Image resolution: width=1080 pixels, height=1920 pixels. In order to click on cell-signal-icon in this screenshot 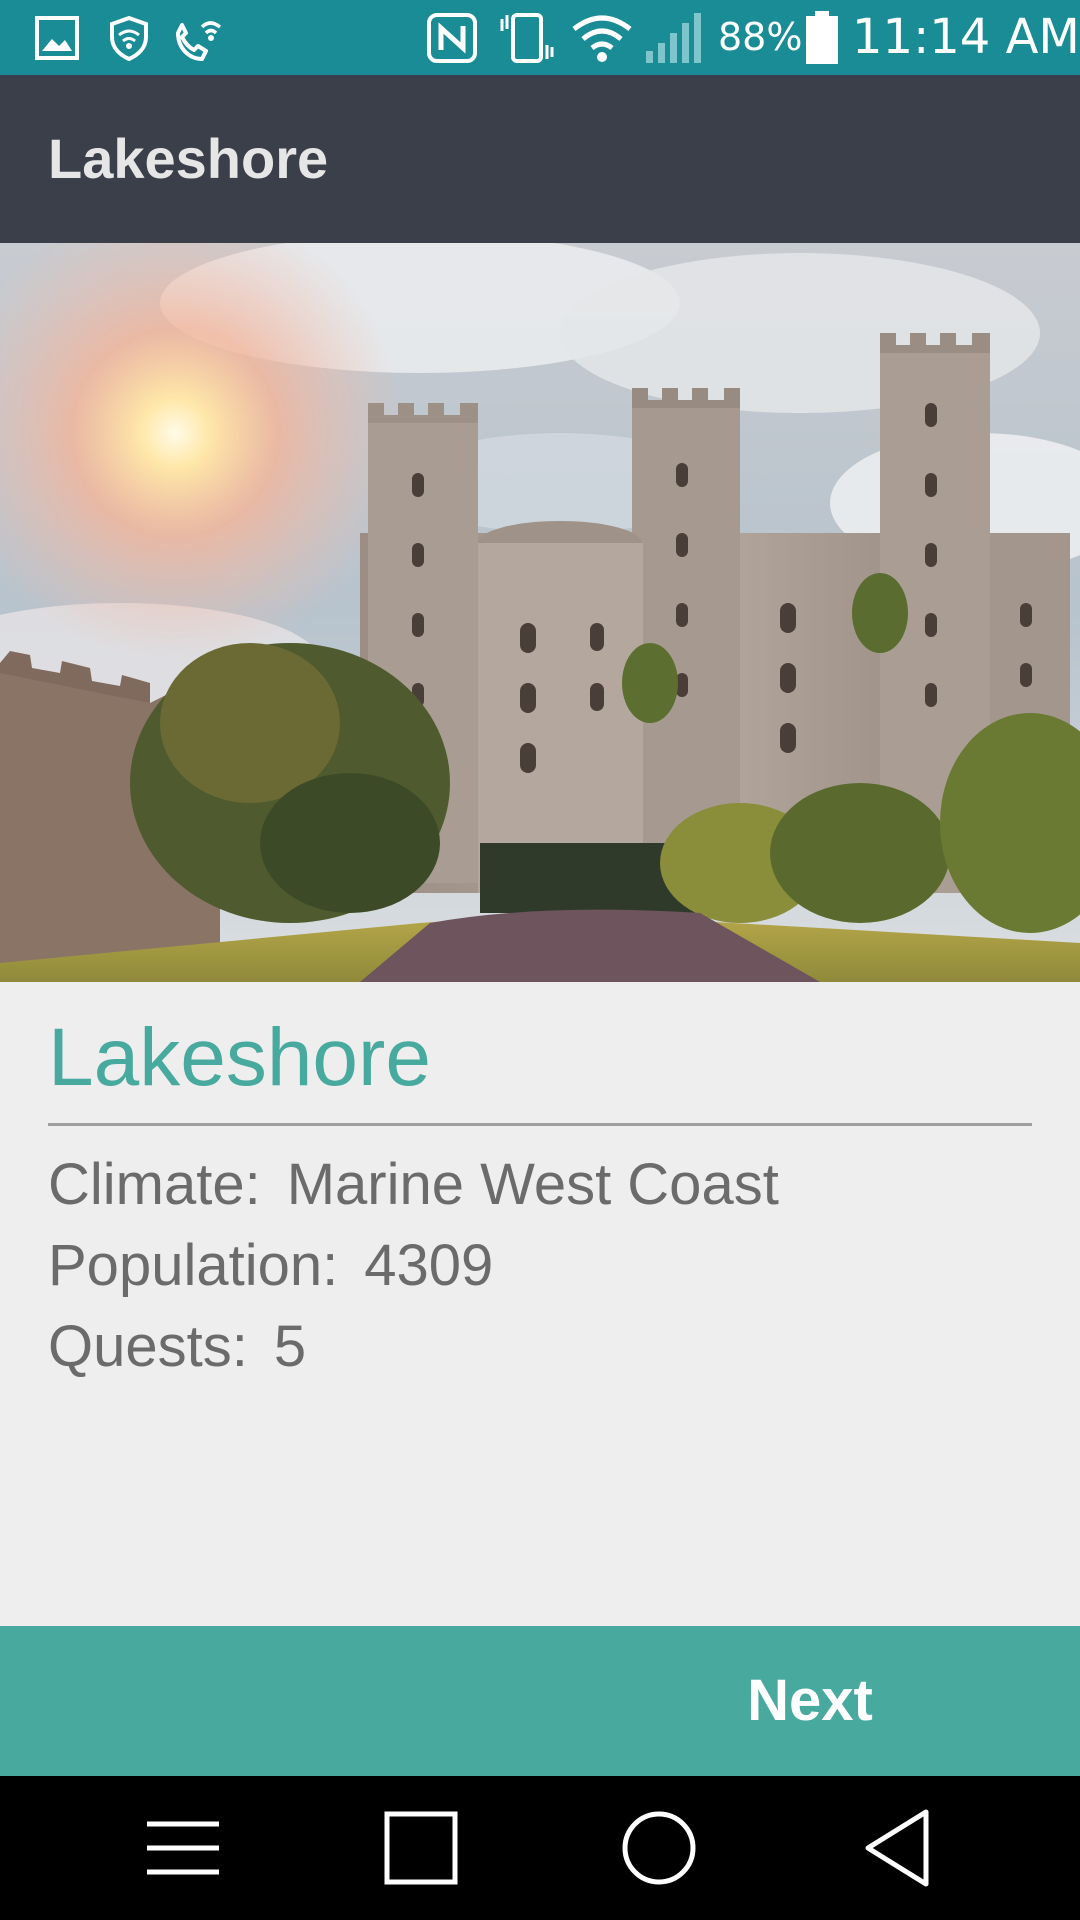, I will do `click(677, 38)`.